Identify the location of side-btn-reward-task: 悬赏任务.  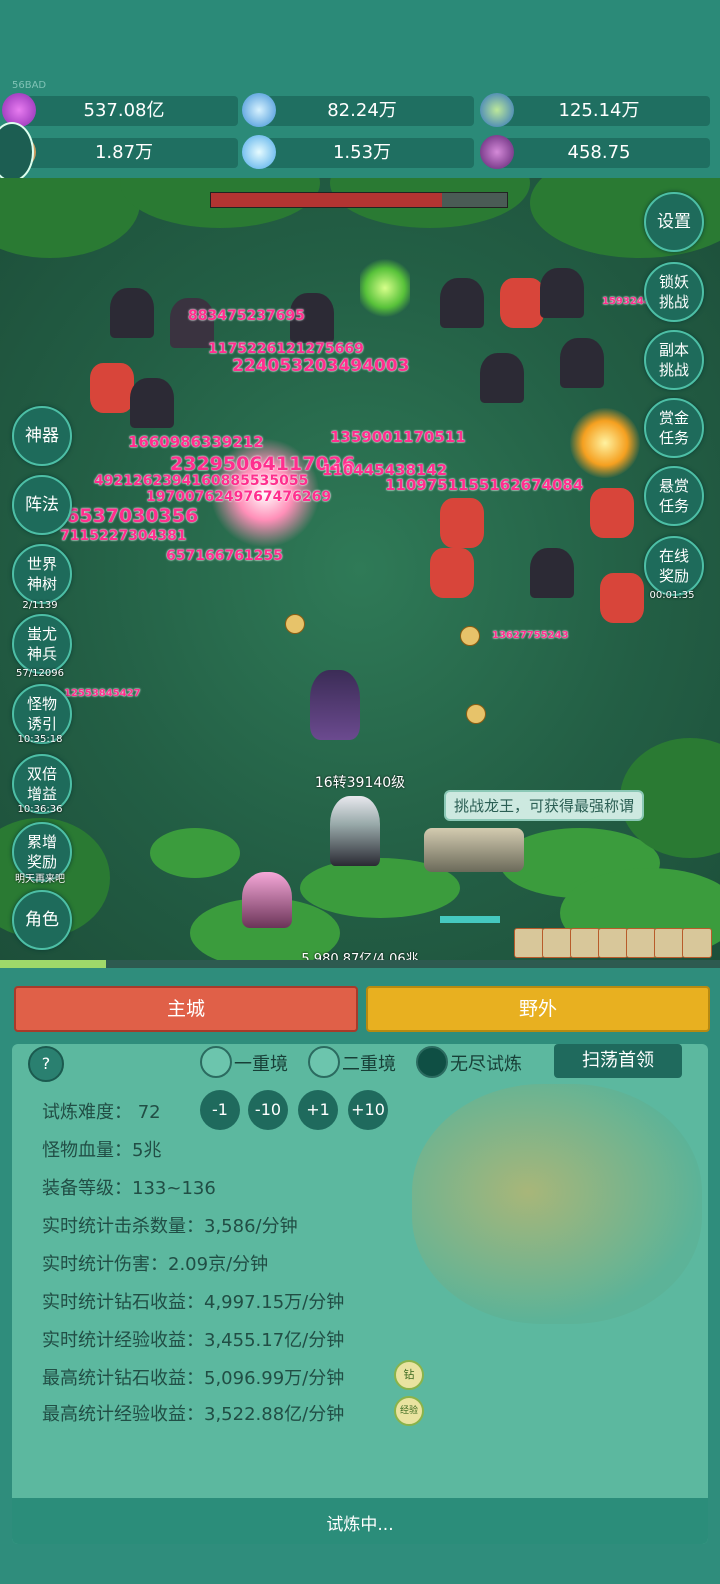
(674, 496).